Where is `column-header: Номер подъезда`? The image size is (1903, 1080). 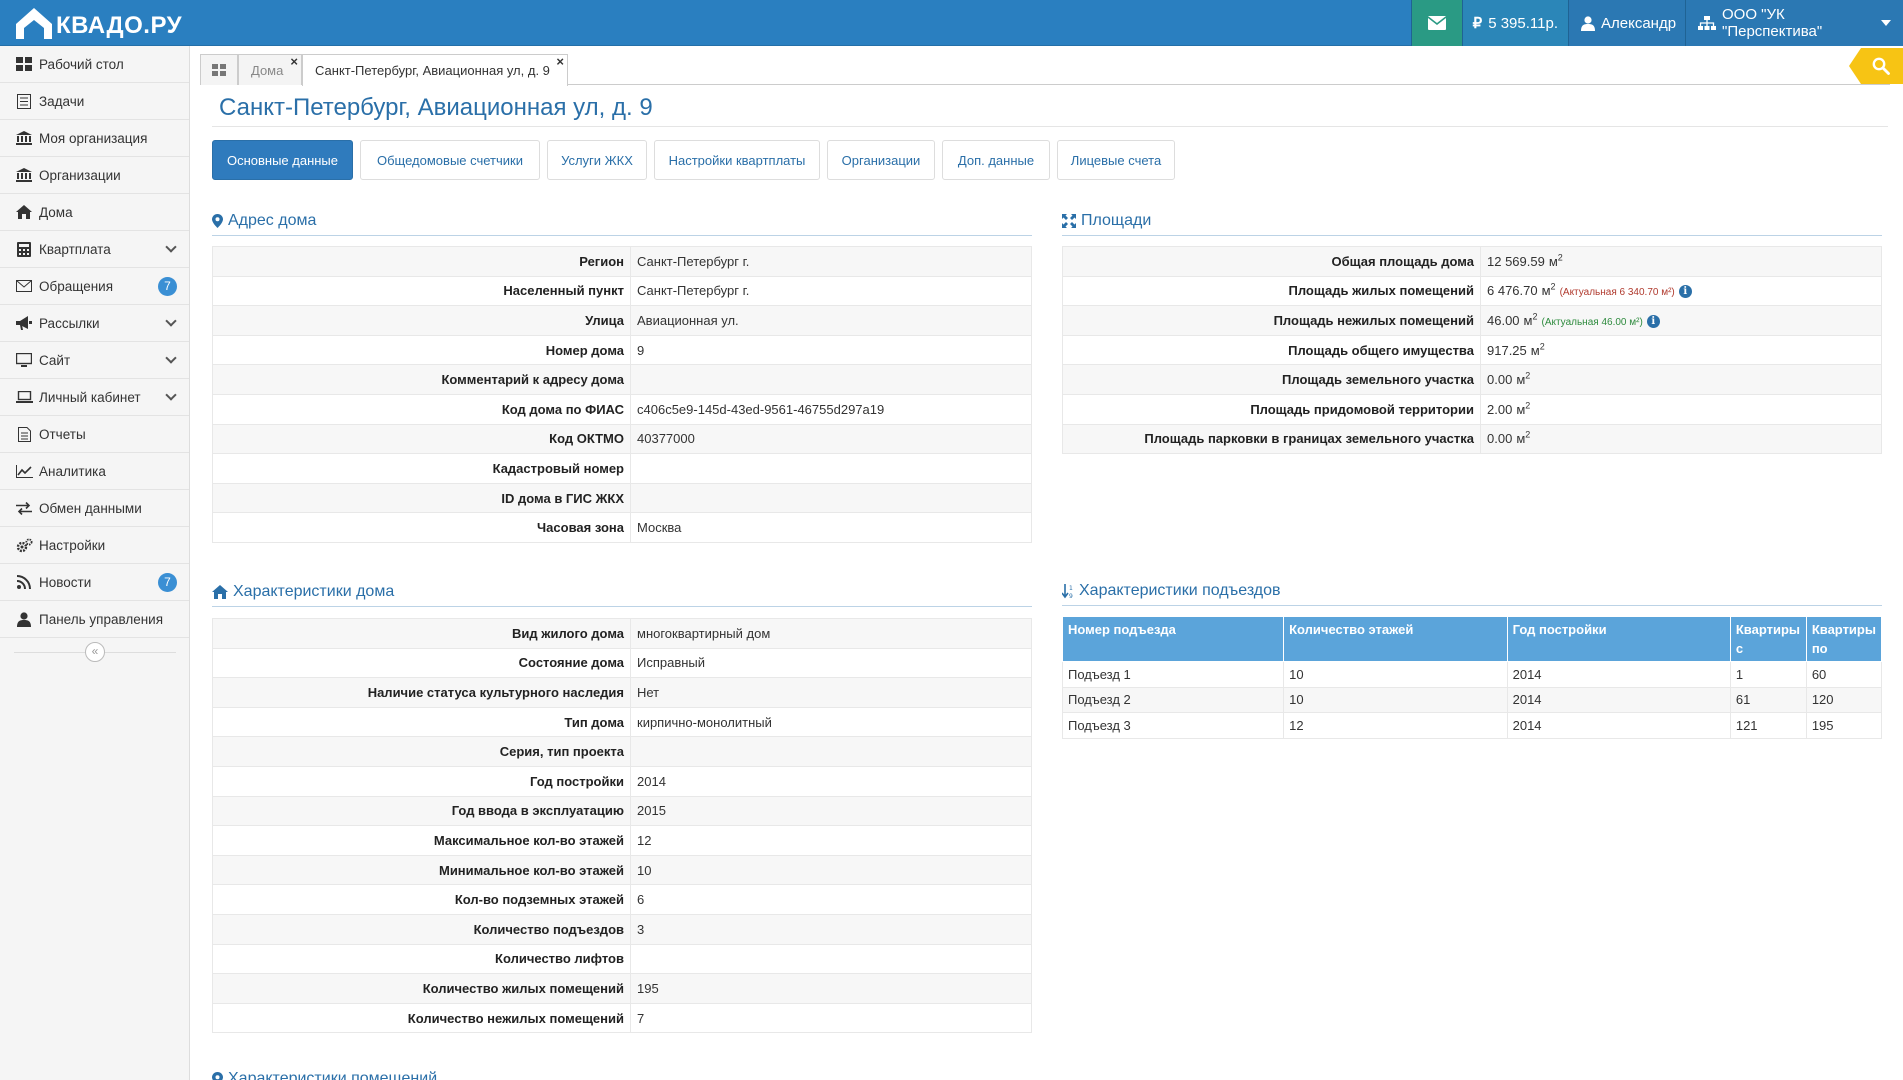 column-header: Номер подъезда is located at coordinates (1173, 639).